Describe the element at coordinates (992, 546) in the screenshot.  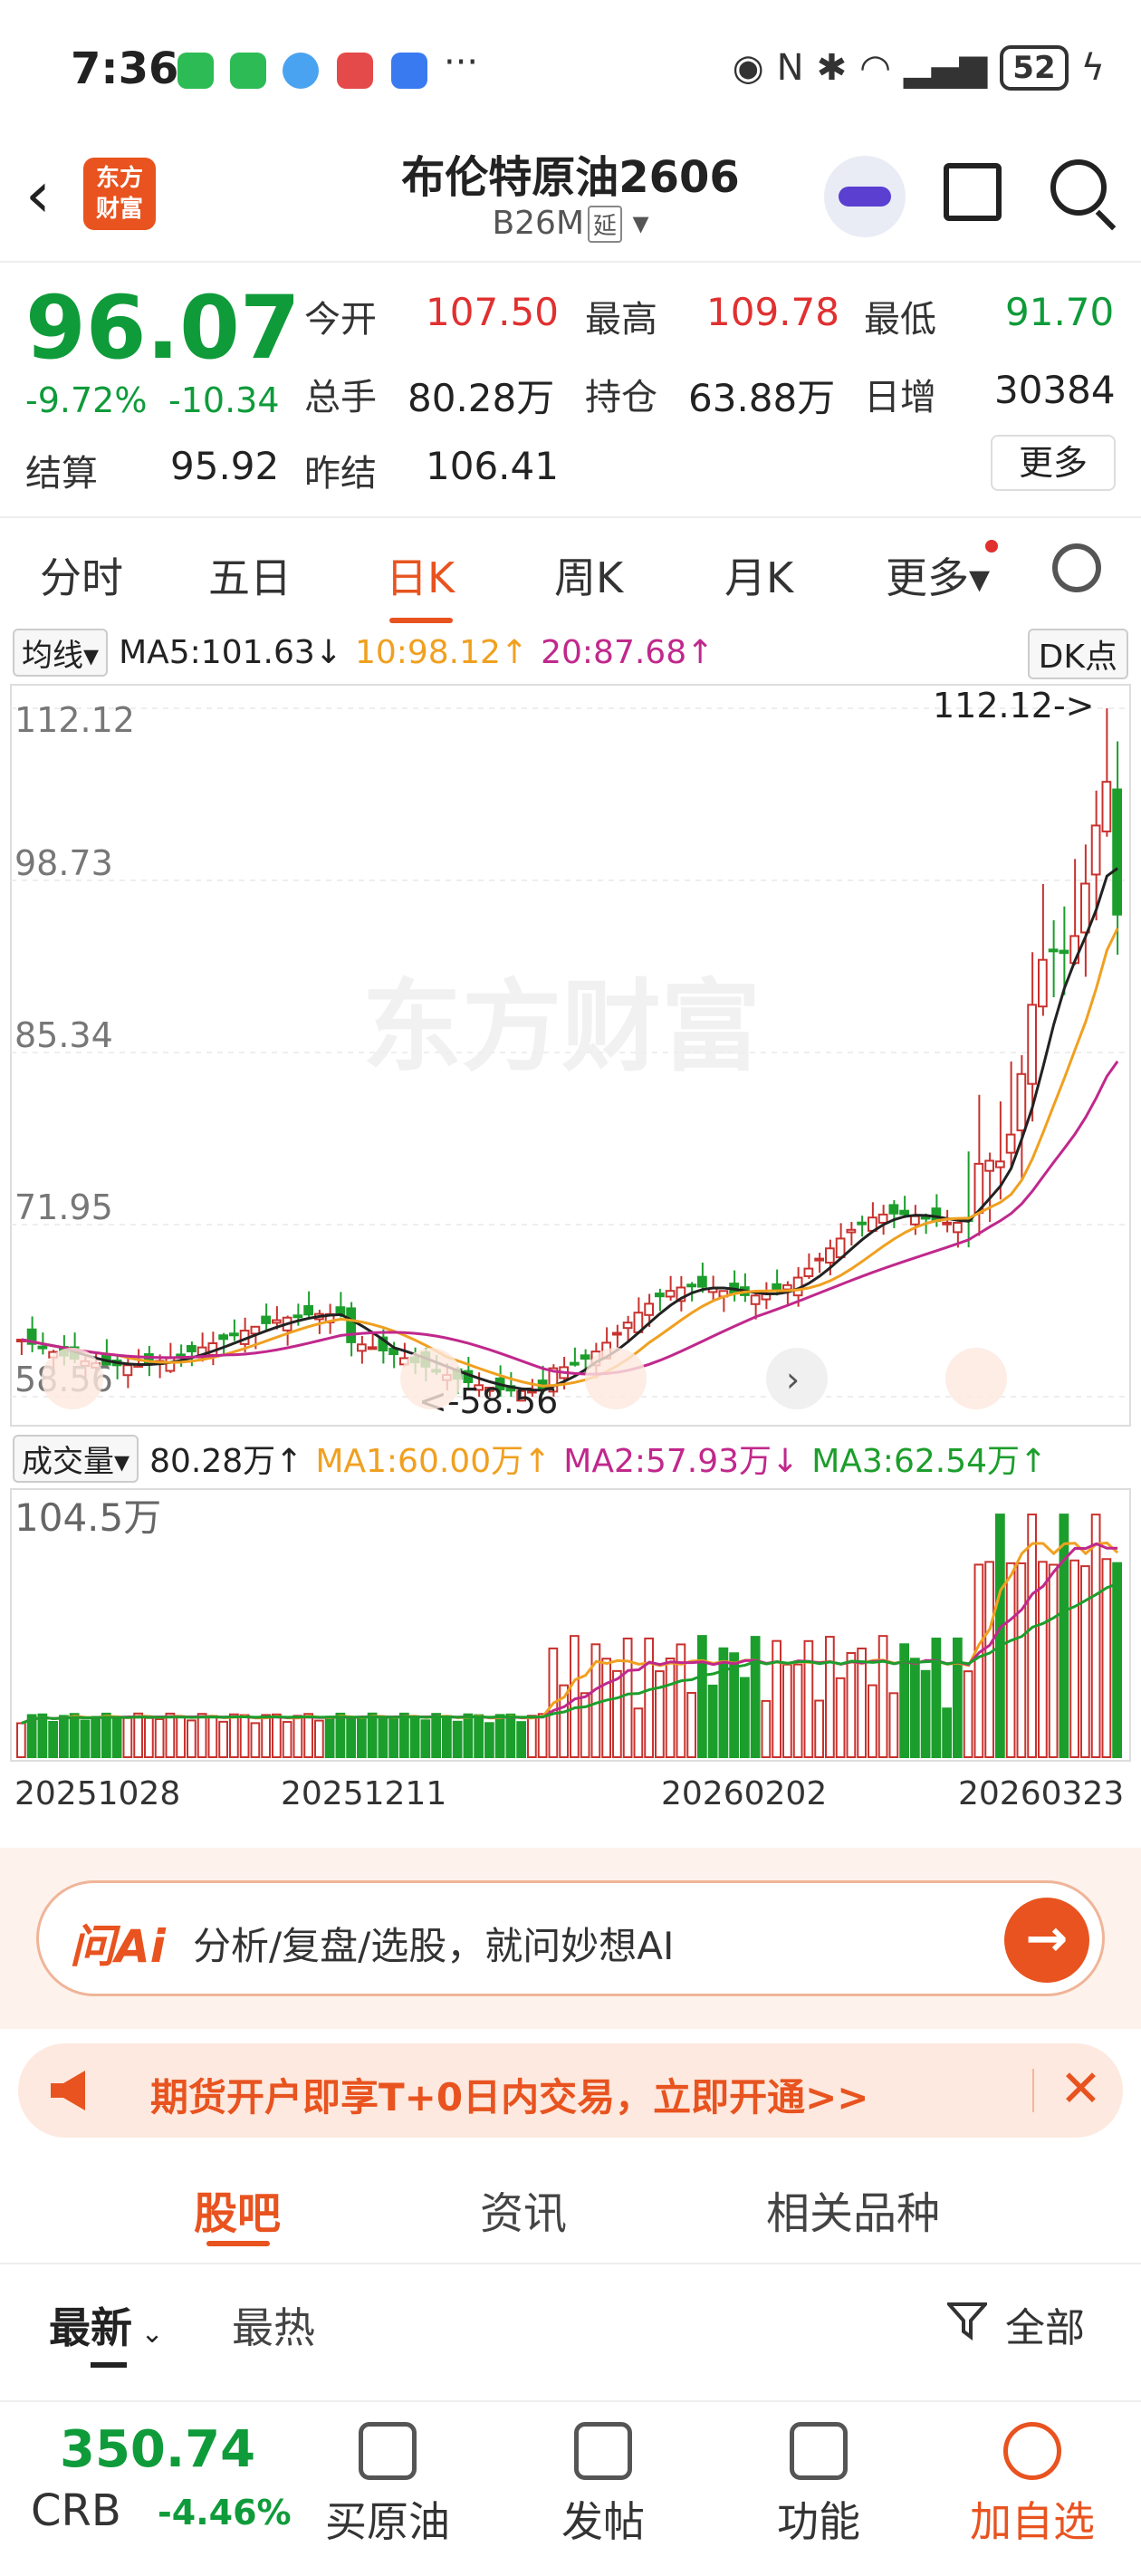
I see `notification-dot` at that location.